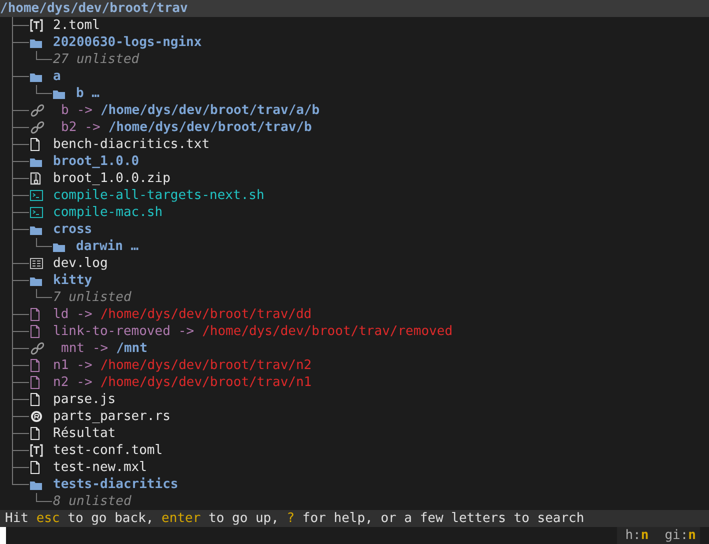  I want to click on log-icon, so click(36, 263).